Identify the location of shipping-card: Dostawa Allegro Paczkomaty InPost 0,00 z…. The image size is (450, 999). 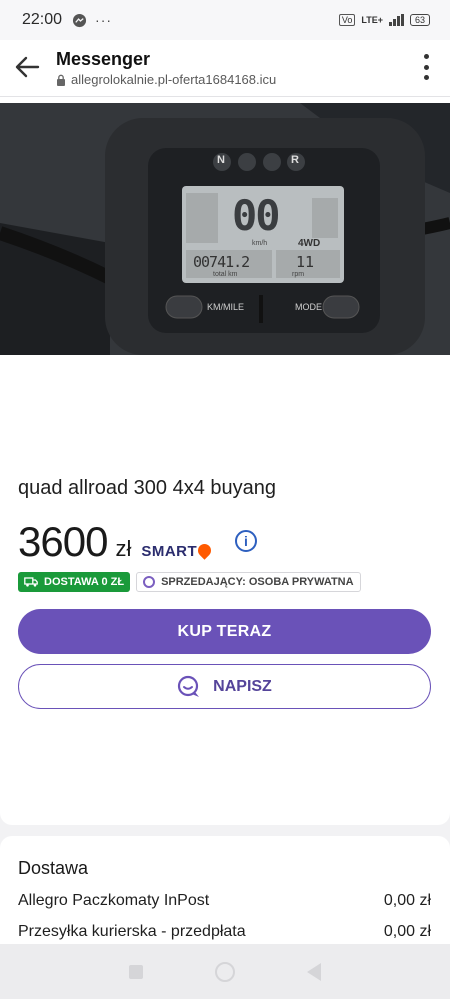
(225, 890).